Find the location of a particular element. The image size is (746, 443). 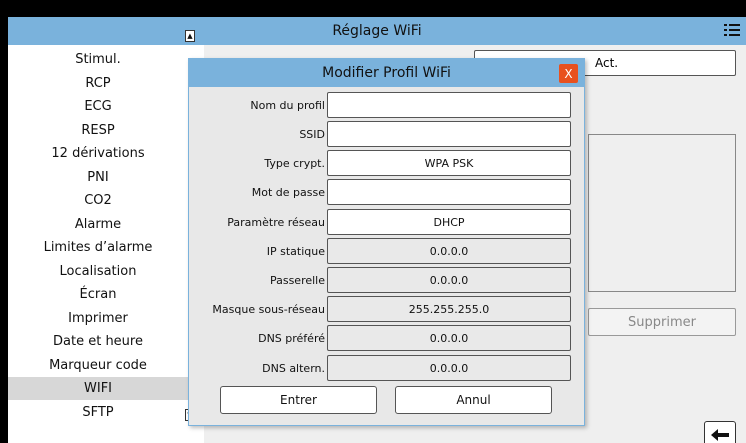

sidebar-item-date-heure: Date et heure is located at coordinates (98, 341).